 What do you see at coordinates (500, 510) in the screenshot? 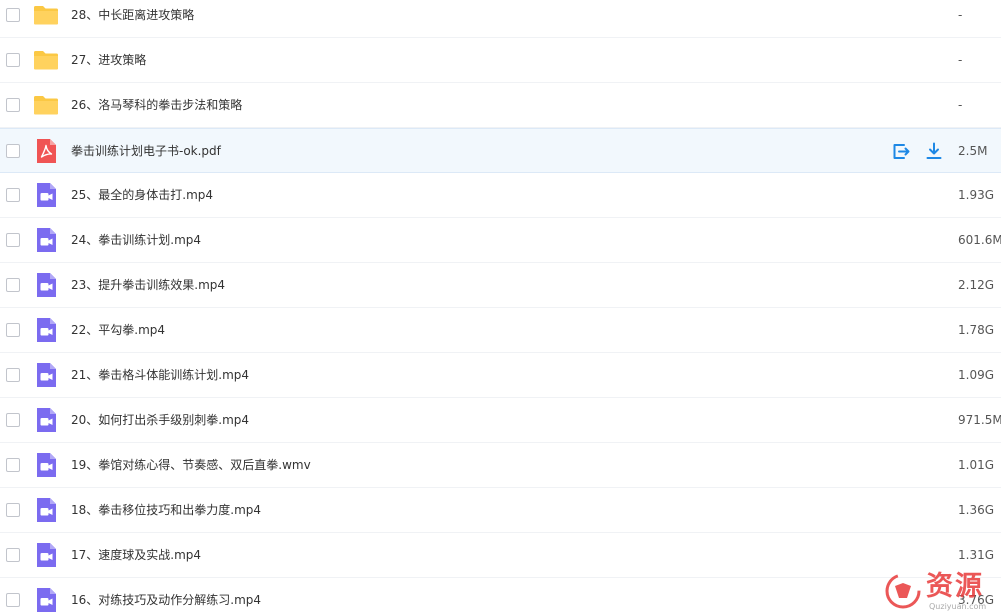
I see `file-row: 18、拳击移位技巧和出拳力度.mp4 1.36G` at bounding box center [500, 510].